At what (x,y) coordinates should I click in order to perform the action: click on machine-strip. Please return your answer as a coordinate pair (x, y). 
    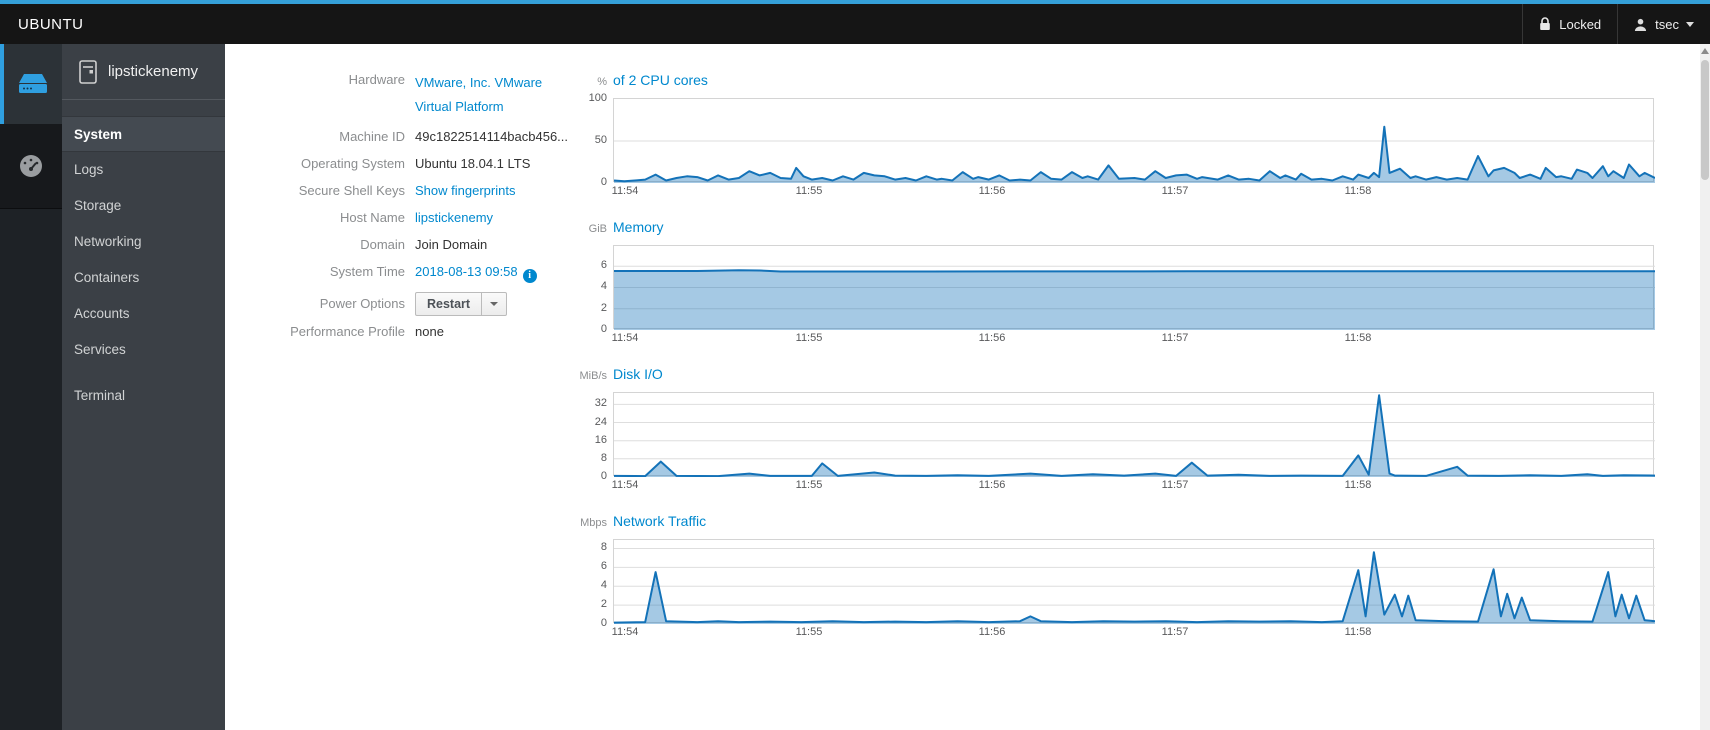
    Looking at the image, I should click on (31, 387).